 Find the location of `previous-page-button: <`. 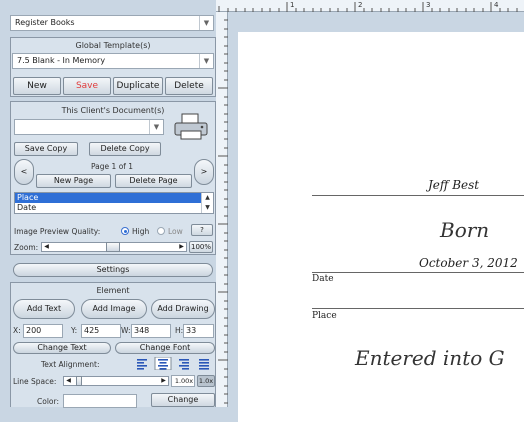

previous-page-button: < is located at coordinates (24, 172).